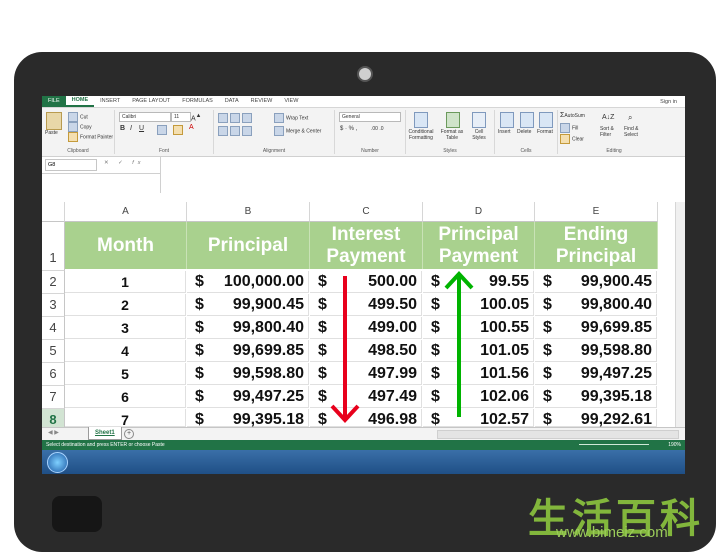  I want to click on cell-ending: $99,497.25, so click(596, 374).